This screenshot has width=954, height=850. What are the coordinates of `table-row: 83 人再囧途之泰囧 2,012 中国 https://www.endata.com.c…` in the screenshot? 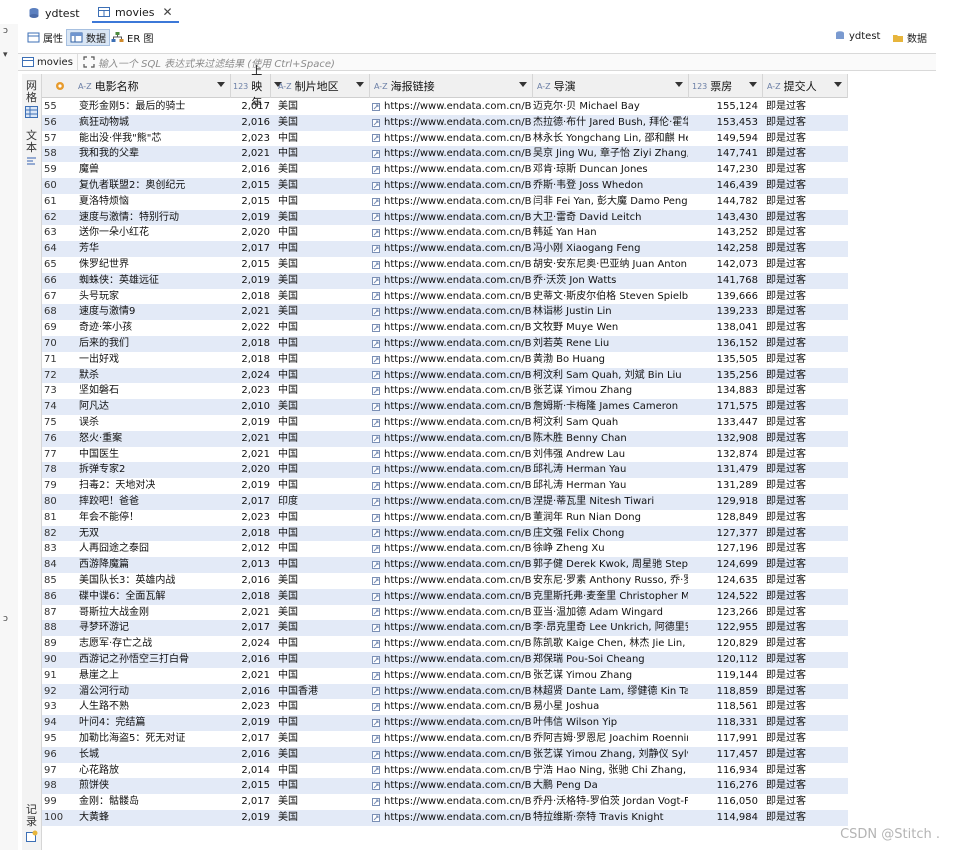 It's located at (445, 549).